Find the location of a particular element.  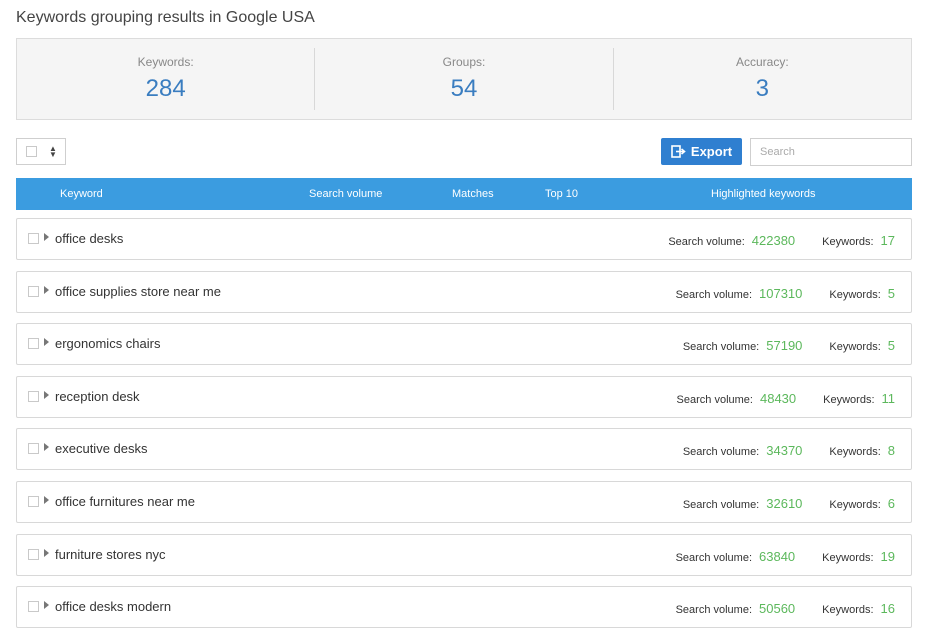

search-volume-value: 107310 is located at coordinates (781, 293).